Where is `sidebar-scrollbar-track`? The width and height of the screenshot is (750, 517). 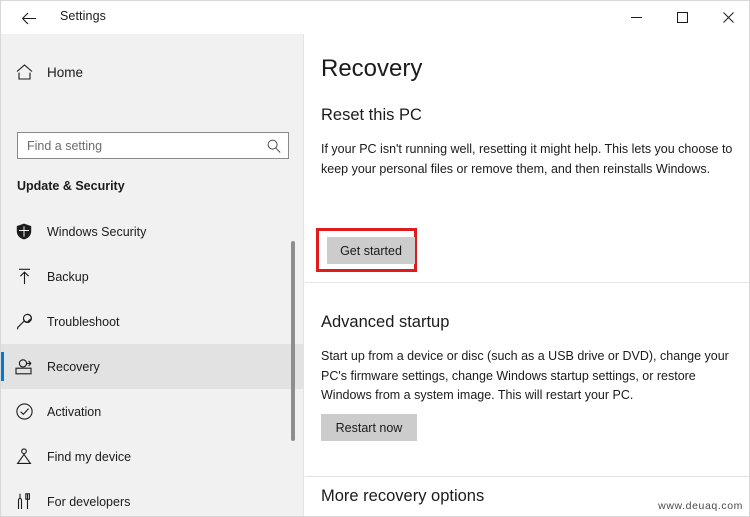
sidebar-scrollbar-track is located at coordinates (295, 275).